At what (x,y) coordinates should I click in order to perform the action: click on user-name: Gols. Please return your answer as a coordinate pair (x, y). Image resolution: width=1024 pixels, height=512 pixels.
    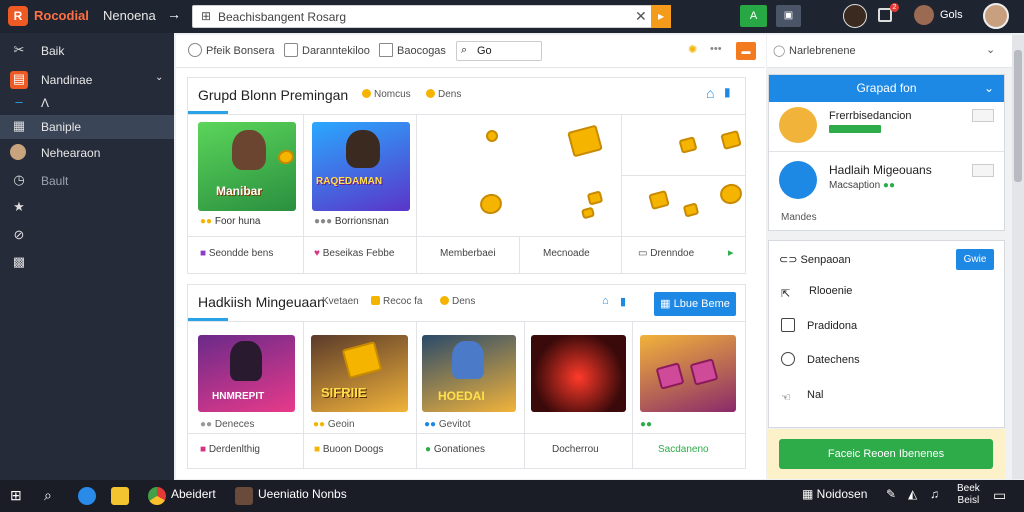
    Looking at the image, I should click on (951, 15).